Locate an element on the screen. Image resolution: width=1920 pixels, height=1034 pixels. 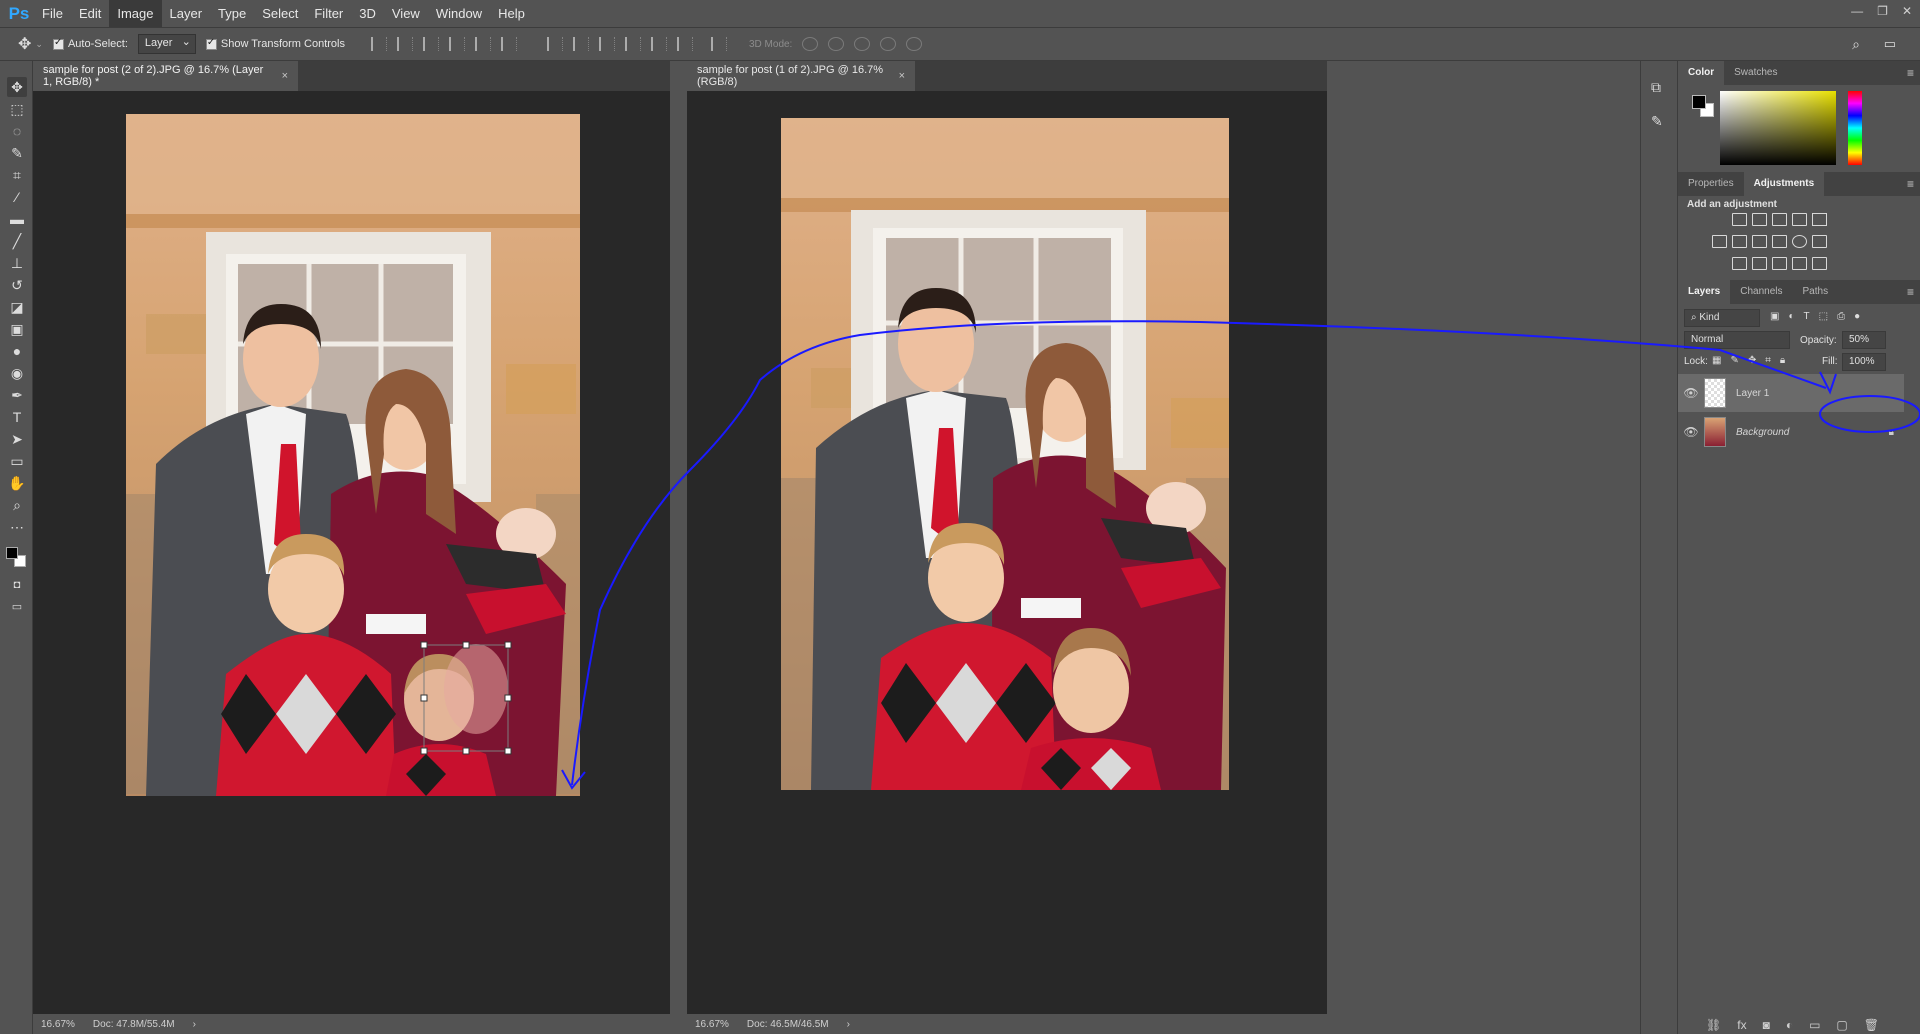
rectangle-tool-icon: ▭ is located at coordinates (17, 461).